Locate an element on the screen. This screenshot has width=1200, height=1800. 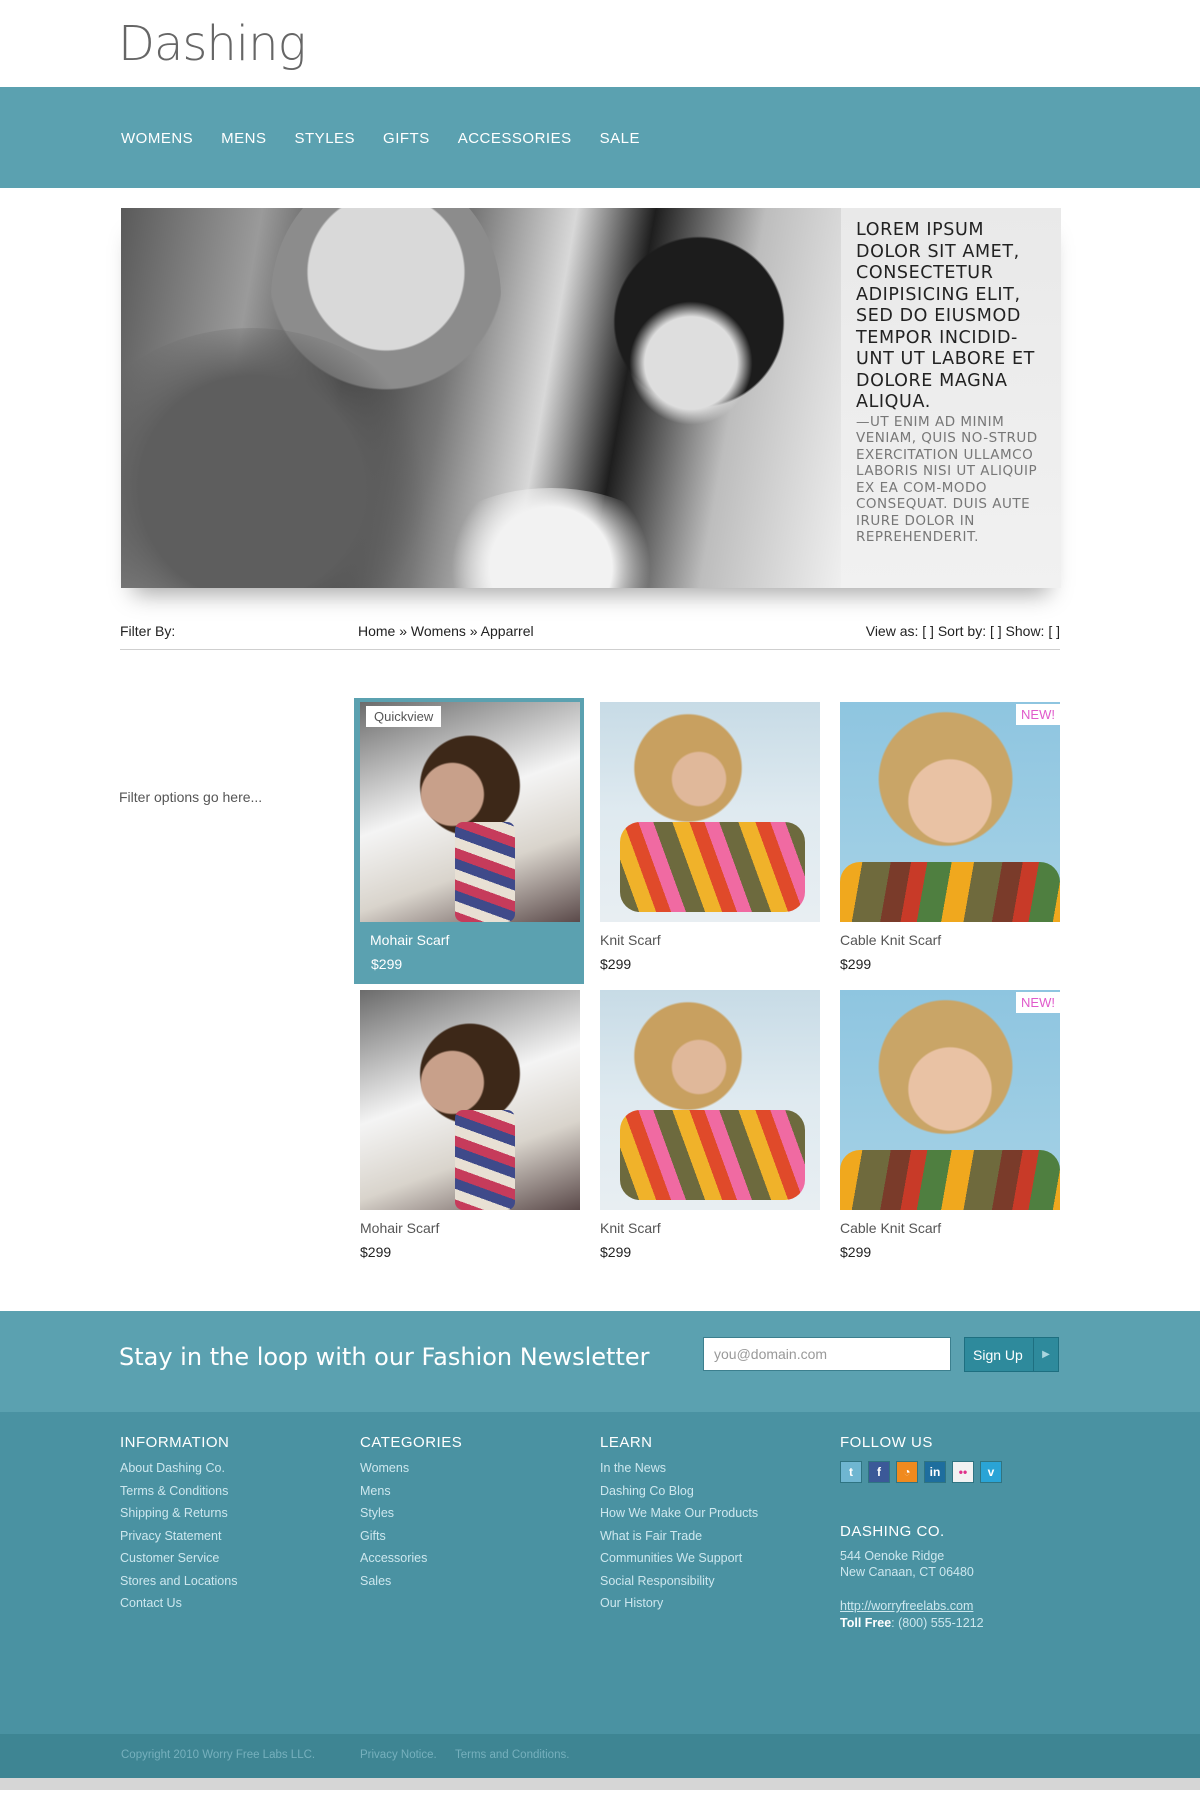
signup-button: Sign Up ▶ is located at coordinates (1011, 1354).